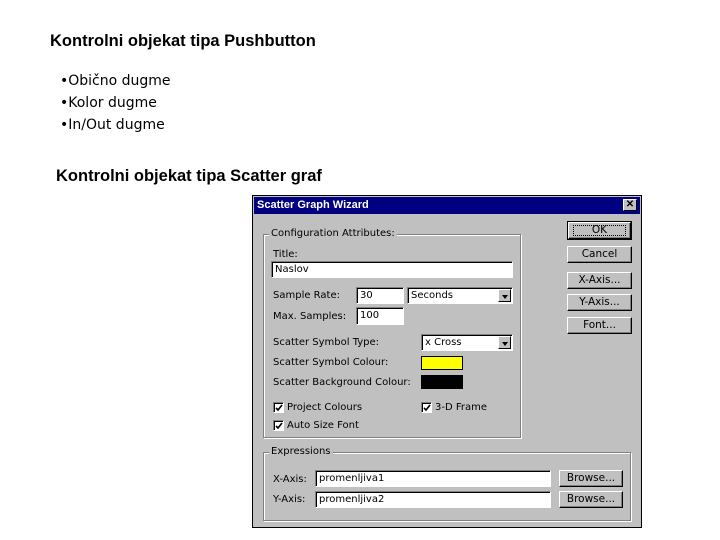 This screenshot has width=720, height=540. I want to click on cancel-button: Cancel, so click(599, 254).